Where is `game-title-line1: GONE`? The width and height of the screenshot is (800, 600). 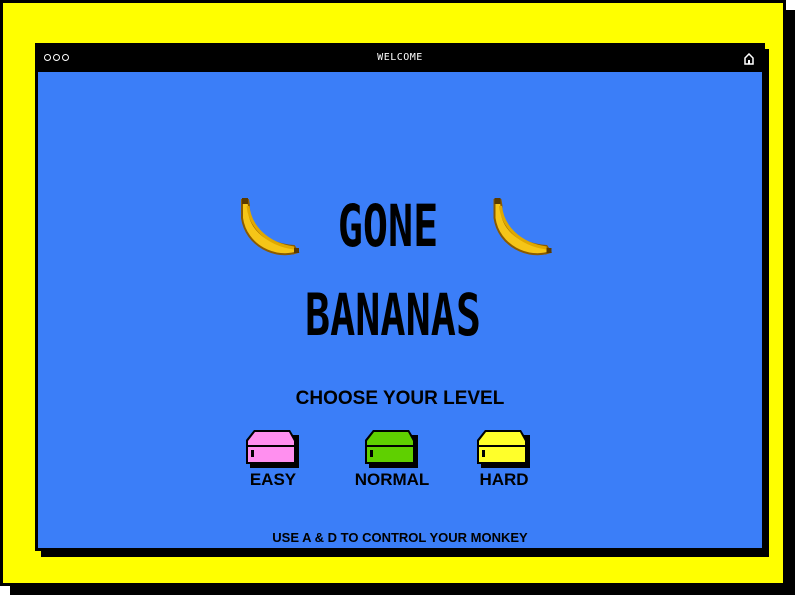
game-title-line1: GONE is located at coordinates (388, 226).